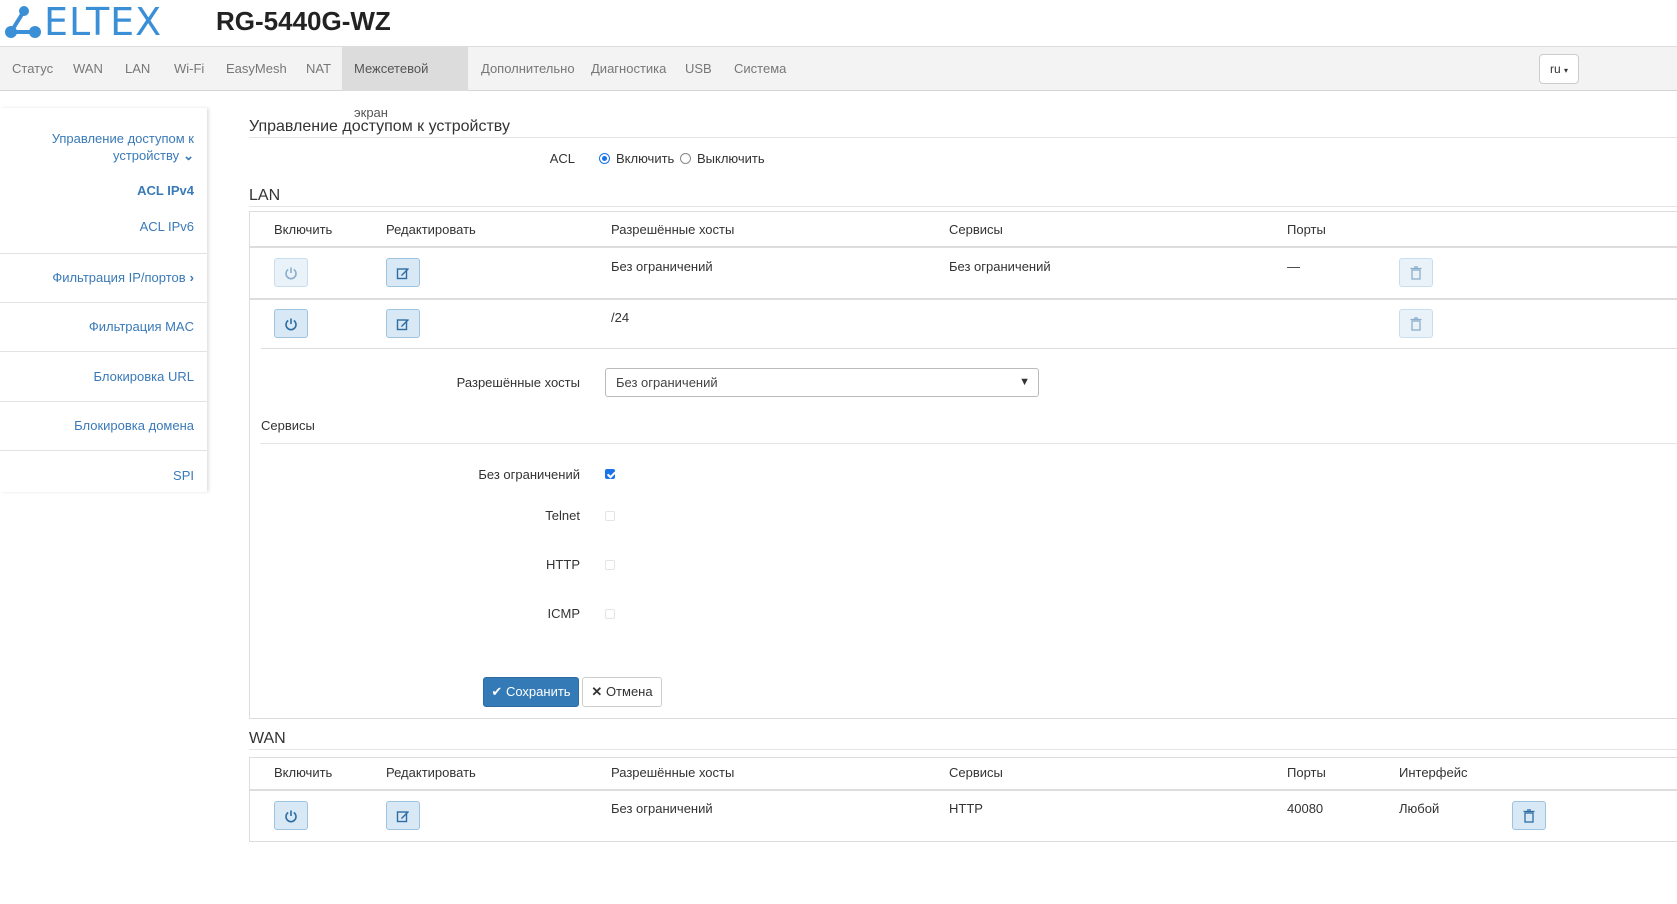 The width and height of the screenshot is (1677, 904). I want to click on hosts-select-value: Без ограничений, so click(667, 382).